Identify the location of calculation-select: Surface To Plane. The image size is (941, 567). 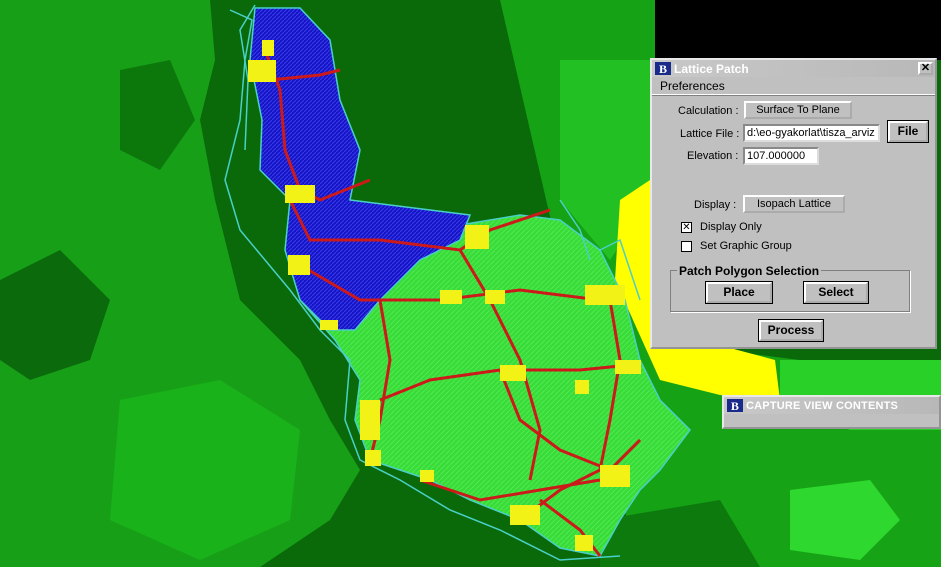
(798, 110).